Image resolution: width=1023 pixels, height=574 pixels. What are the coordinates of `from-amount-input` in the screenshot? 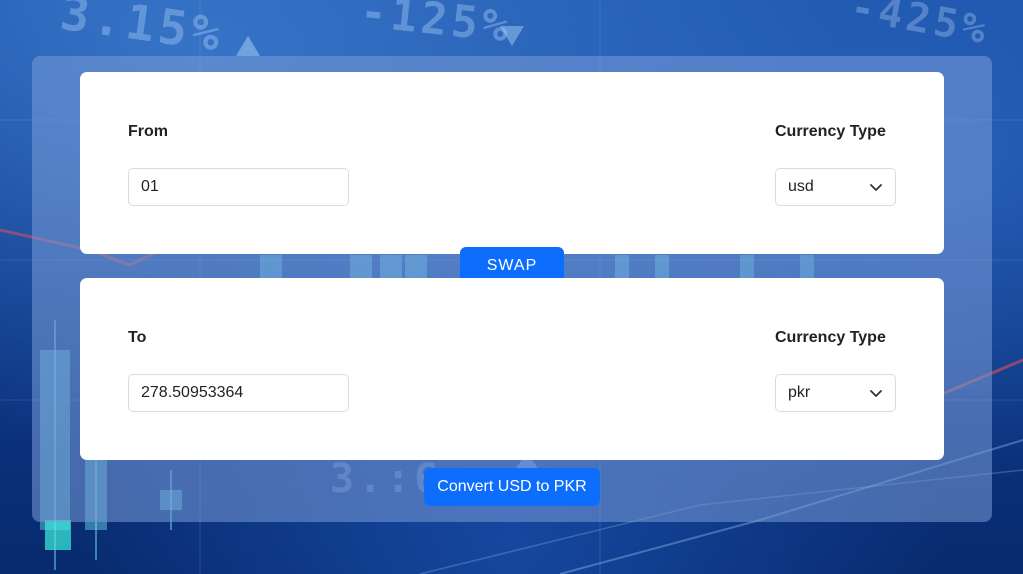 It's located at (238, 187).